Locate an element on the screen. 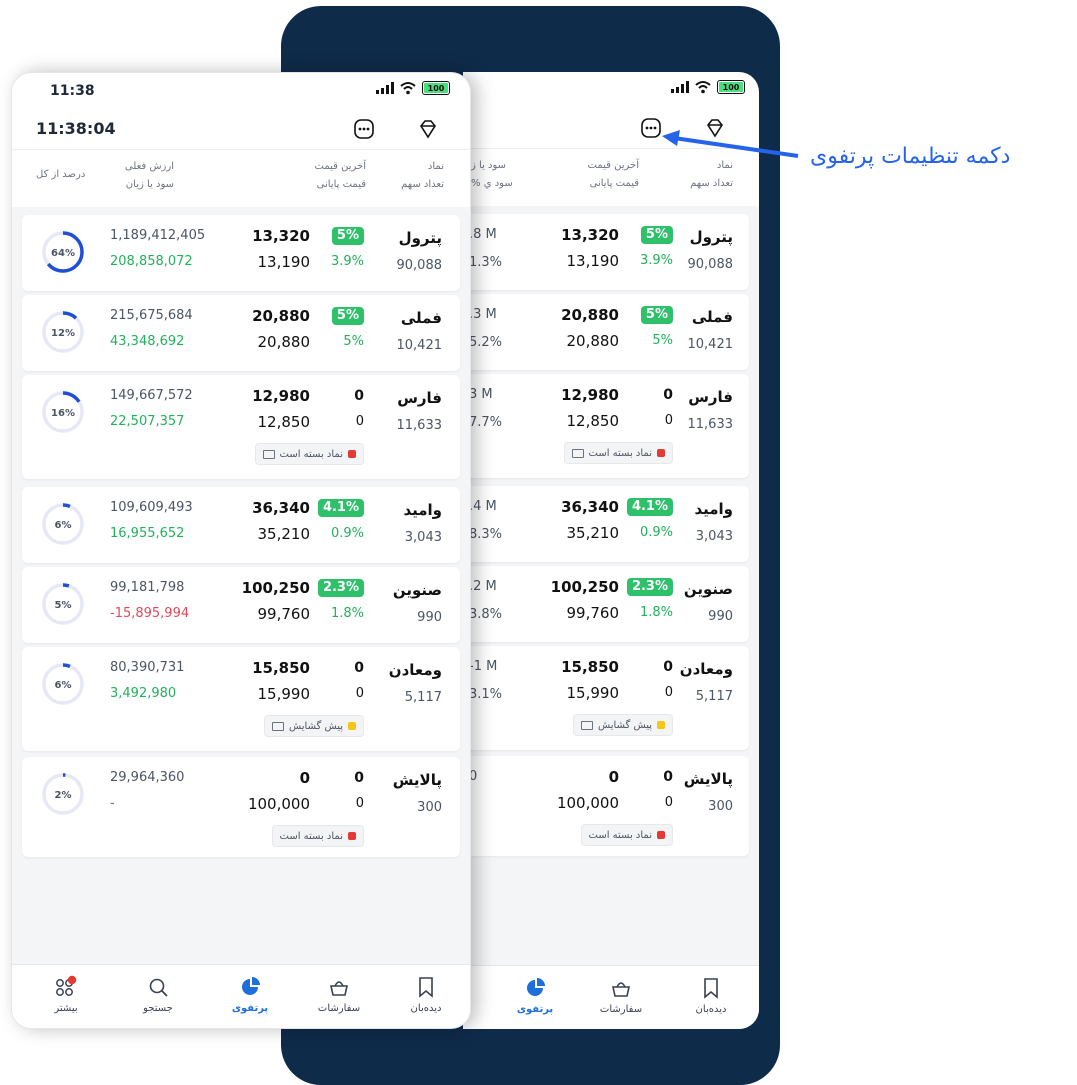 The width and height of the screenshot is (1077, 1085). col-last-price: آخرین قیمت is located at coordinates (613, 165).